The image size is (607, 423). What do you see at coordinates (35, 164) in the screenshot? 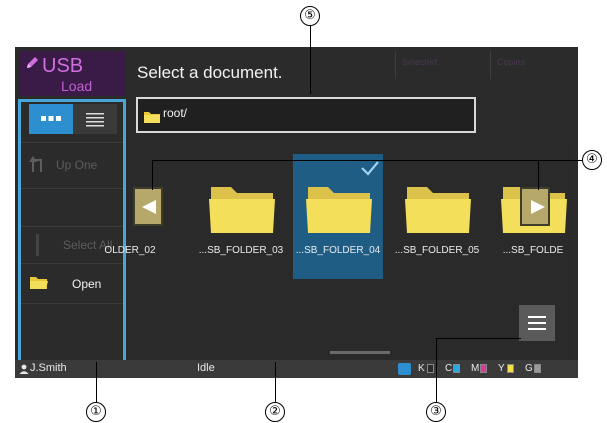
I see `up-arrow-icon` at bounding box center [35, 164].